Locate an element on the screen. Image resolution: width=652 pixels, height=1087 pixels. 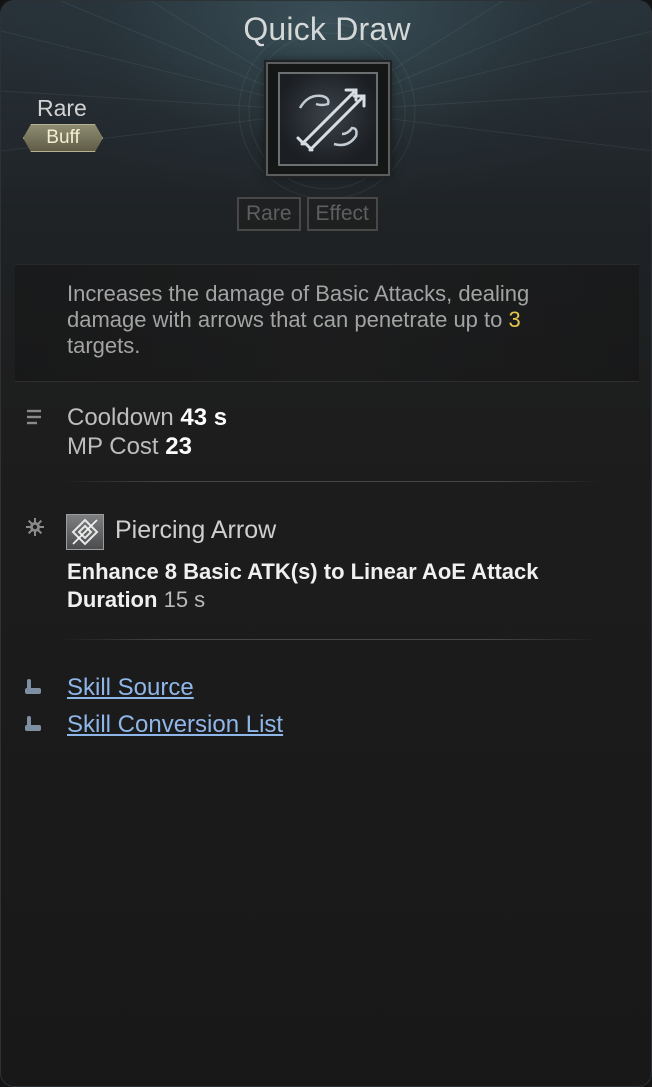
tag-effect: Effect is located at coordinates (342, 214).